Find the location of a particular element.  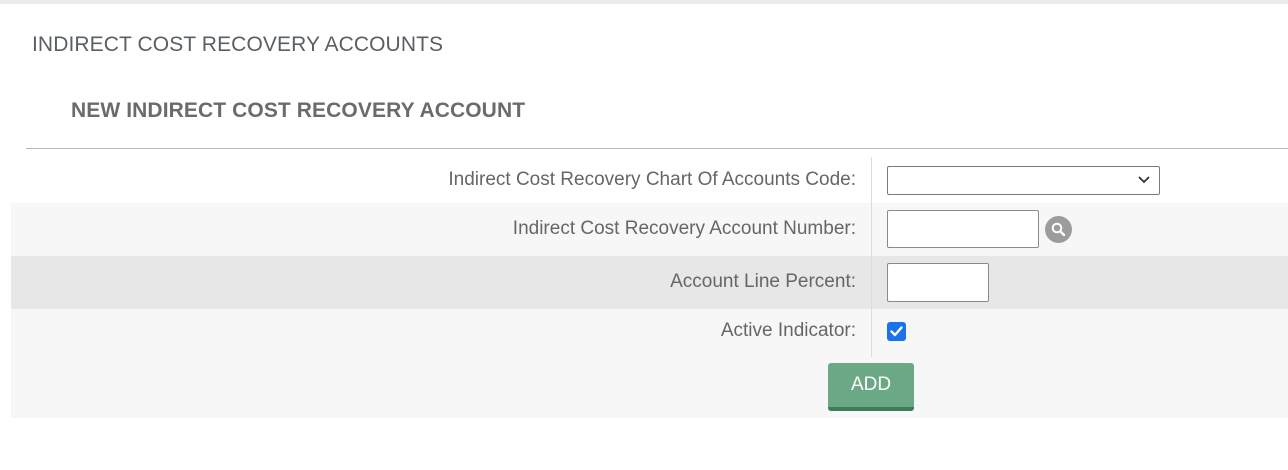

line-percent-input is located at coordinates (938, 282).